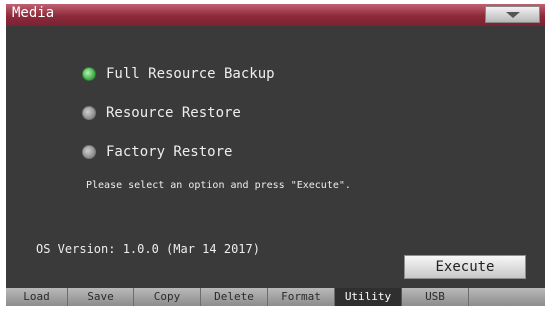  What do you see at coordinates (190, 74) in the screenshot?
I see `option-label: Full Resource Backup` at bounding box center [190, 74].